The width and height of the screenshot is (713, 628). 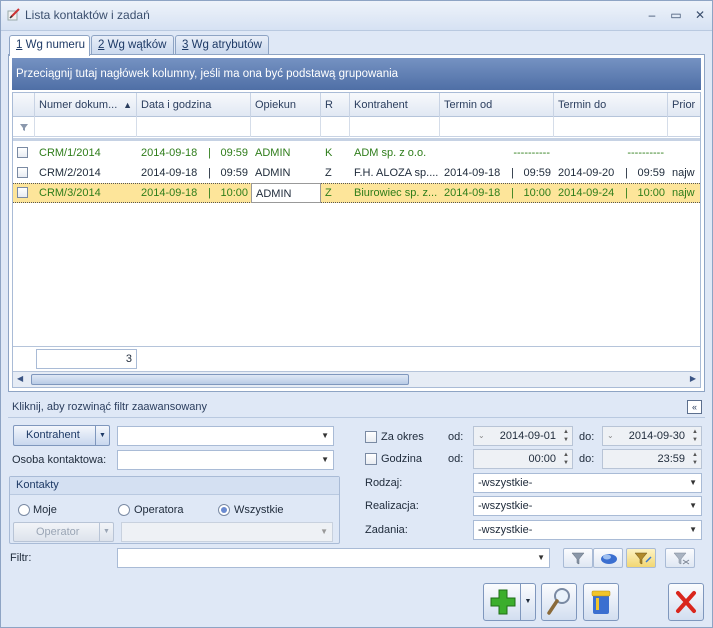 What do you see at coordinates (20, 378) in the screenshot?
I see `scroll-left-icon: ◀` at bounding box center [20, 378].